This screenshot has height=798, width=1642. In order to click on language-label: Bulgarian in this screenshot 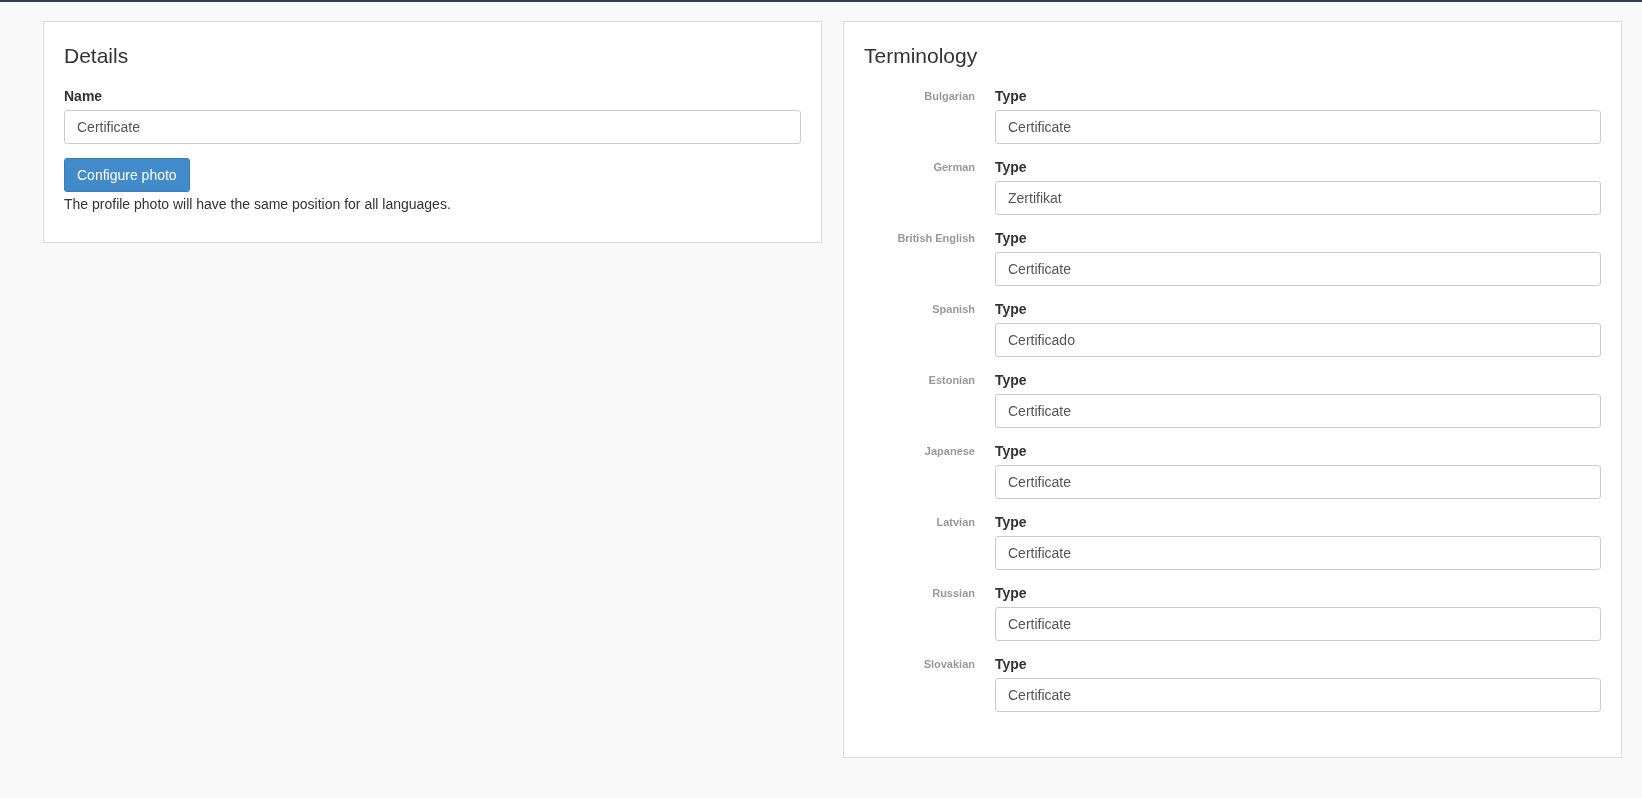, I will do `click(949, 96)`.